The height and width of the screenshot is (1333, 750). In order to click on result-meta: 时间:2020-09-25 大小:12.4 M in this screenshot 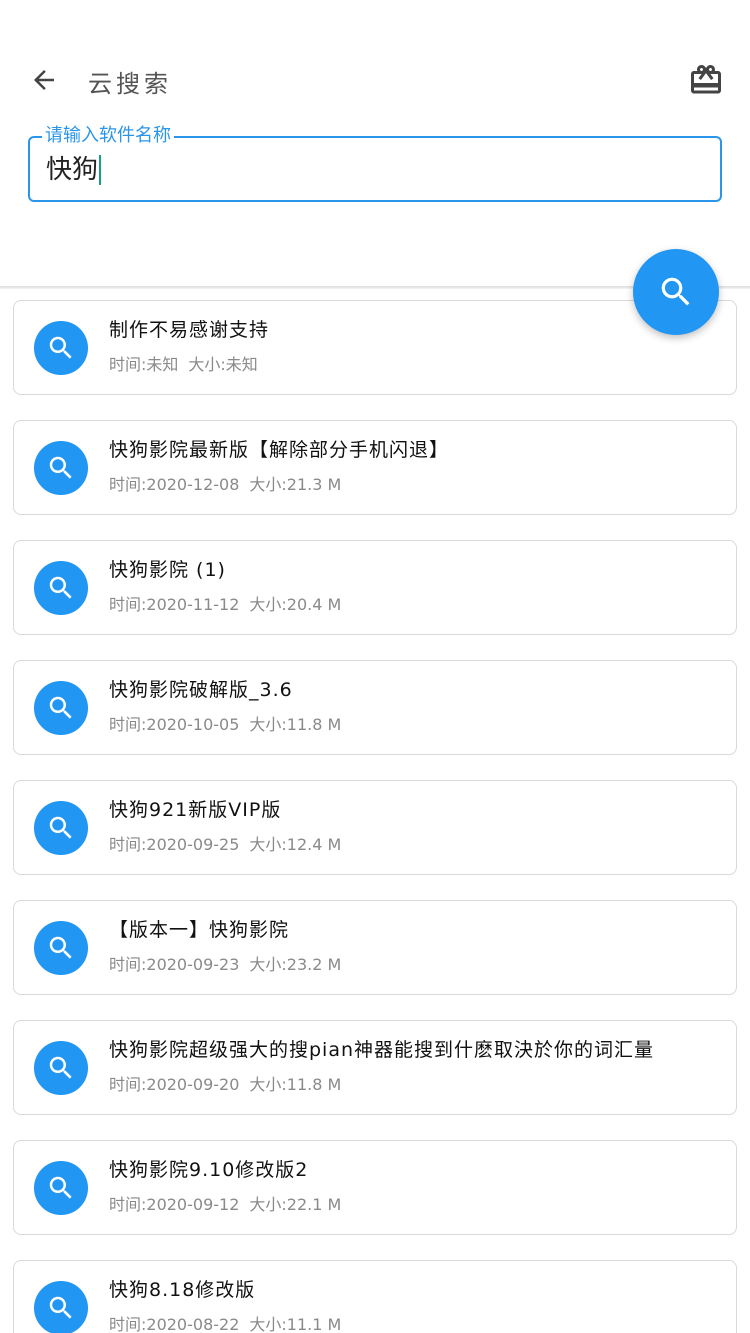, I will do `click(230, 843)`.